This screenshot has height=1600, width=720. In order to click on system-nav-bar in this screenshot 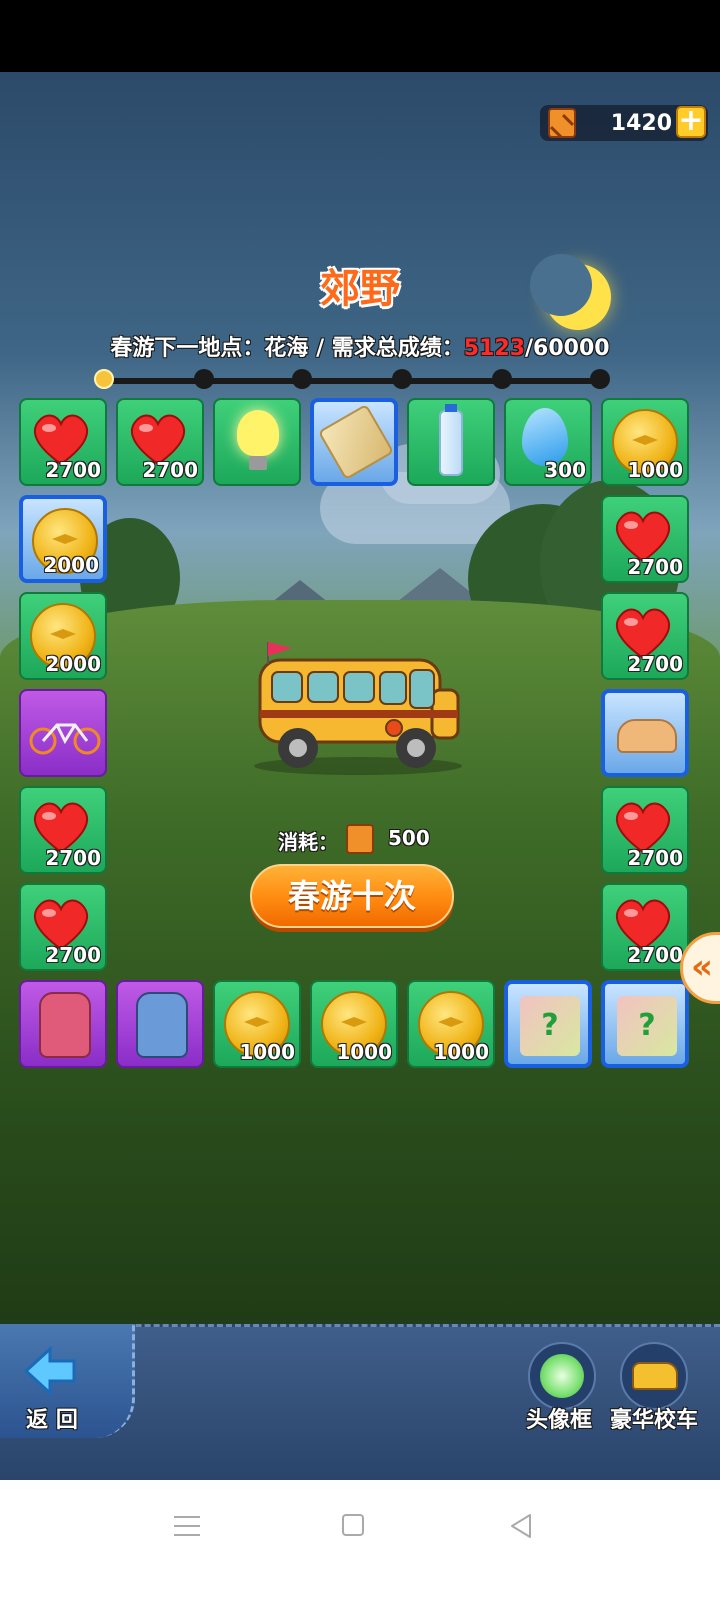, I will do `click(360, 1540)`.